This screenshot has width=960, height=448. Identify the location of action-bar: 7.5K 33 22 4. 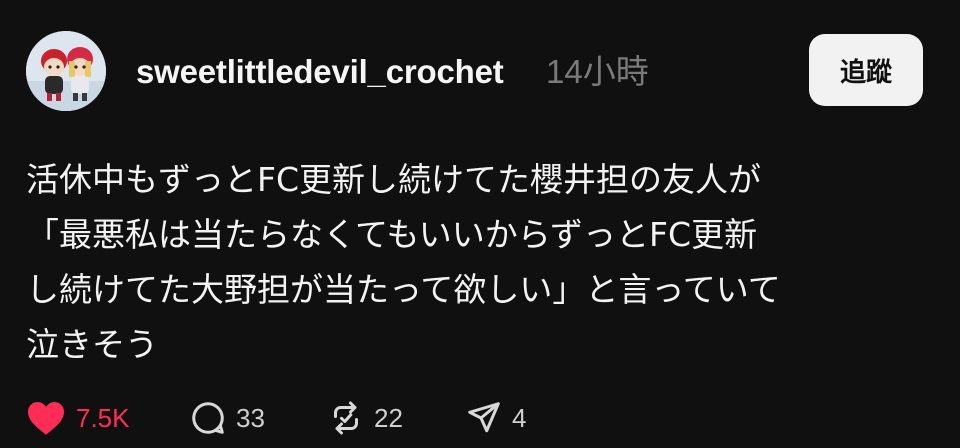
(286, 418).